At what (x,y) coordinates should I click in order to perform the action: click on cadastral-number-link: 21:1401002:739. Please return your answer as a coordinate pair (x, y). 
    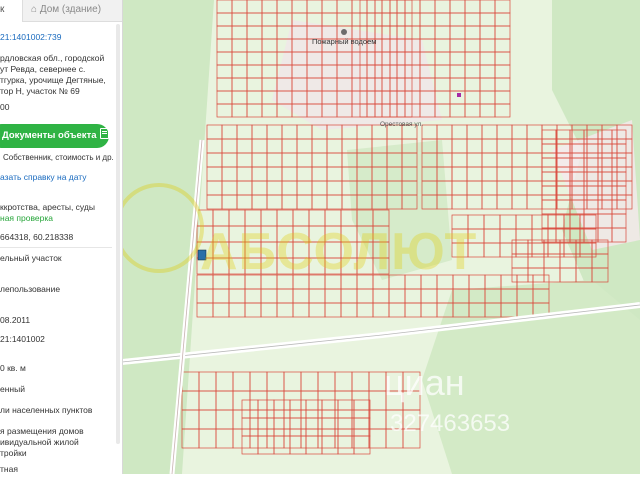
    Looking at the image, I should click on (30, 37).